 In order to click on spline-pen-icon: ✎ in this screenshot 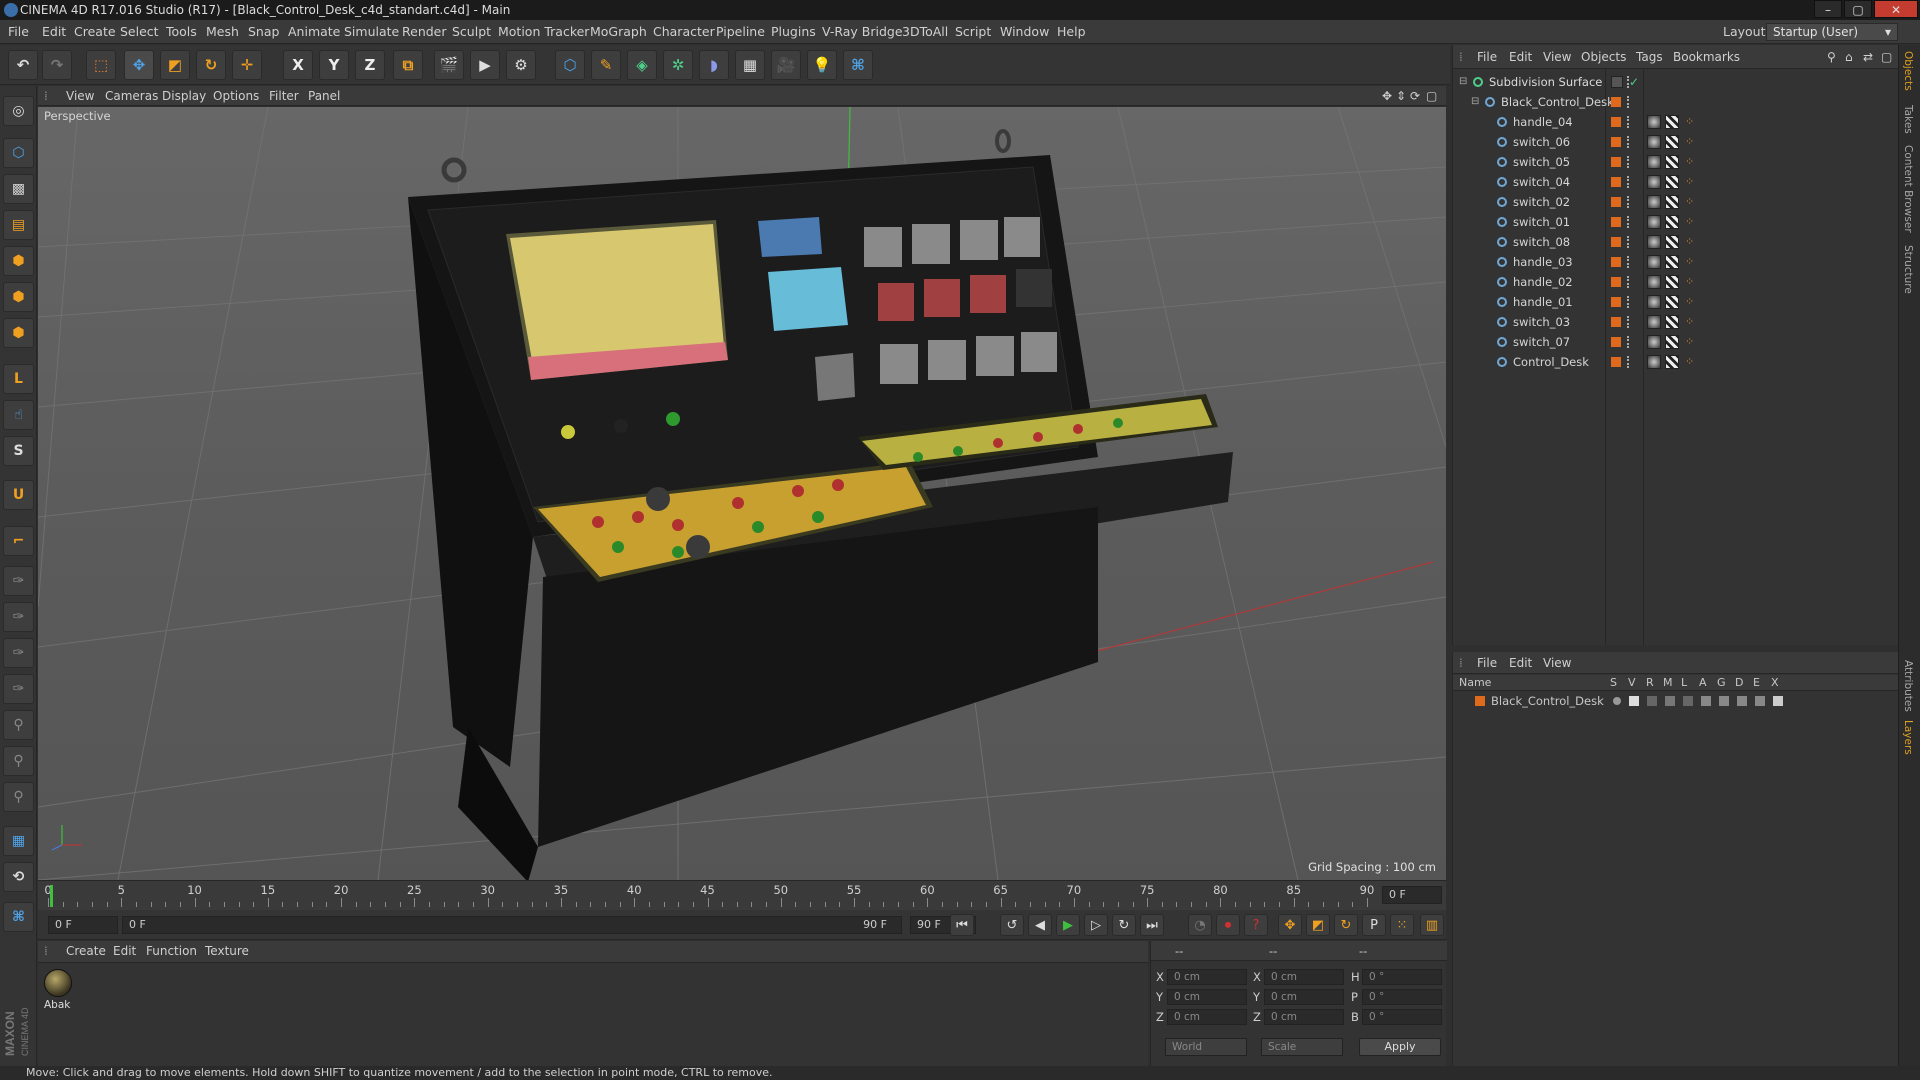, I will do `click(606, 65)`.